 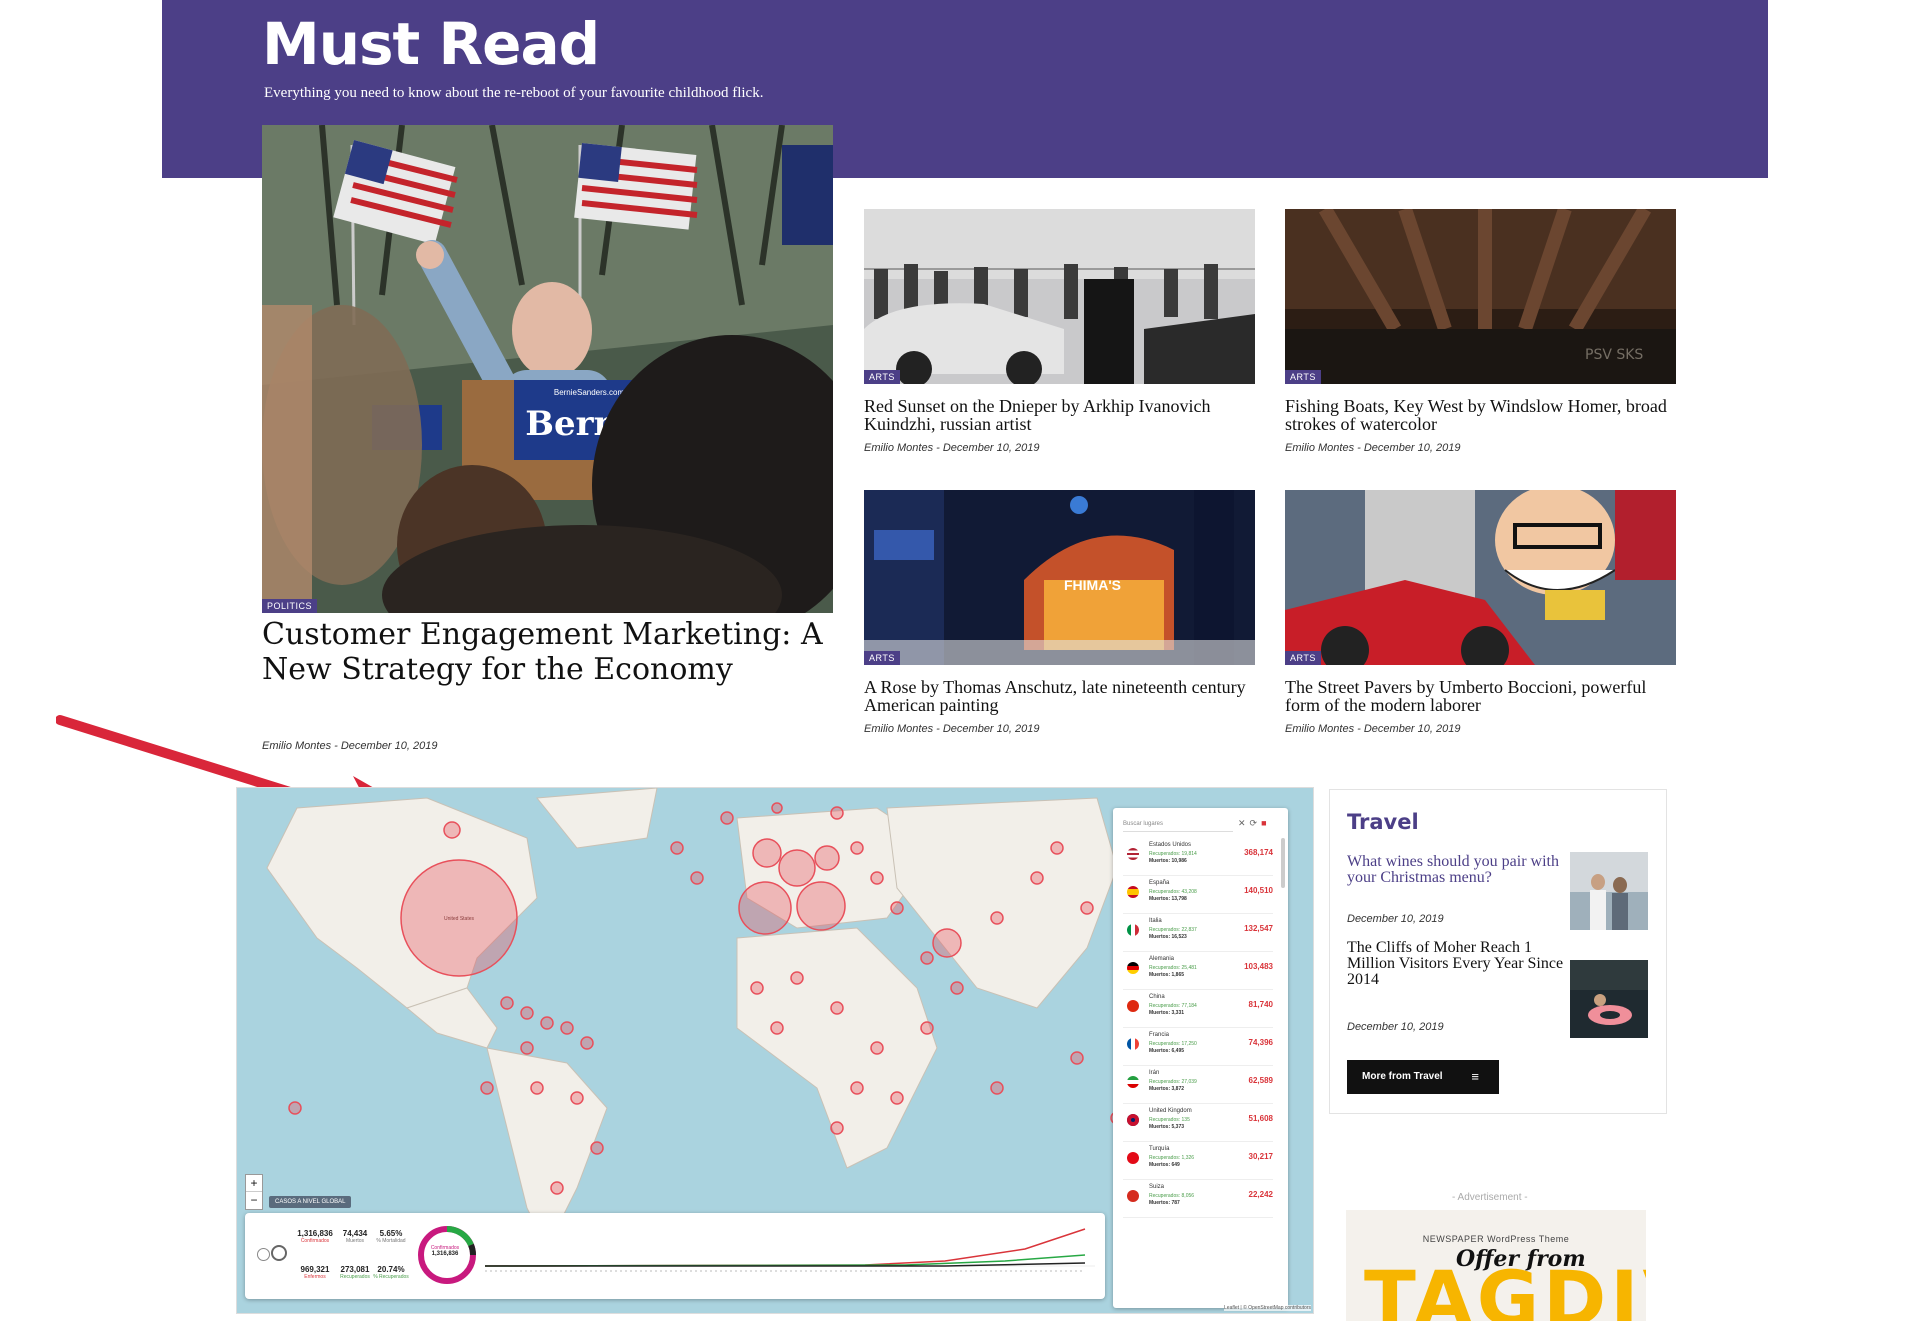 What do you see at coordinates (355, 1272) in the screenshot?
I see `stat-recovered: 273,081 Recuperados` at bounding box center [355, 1272].